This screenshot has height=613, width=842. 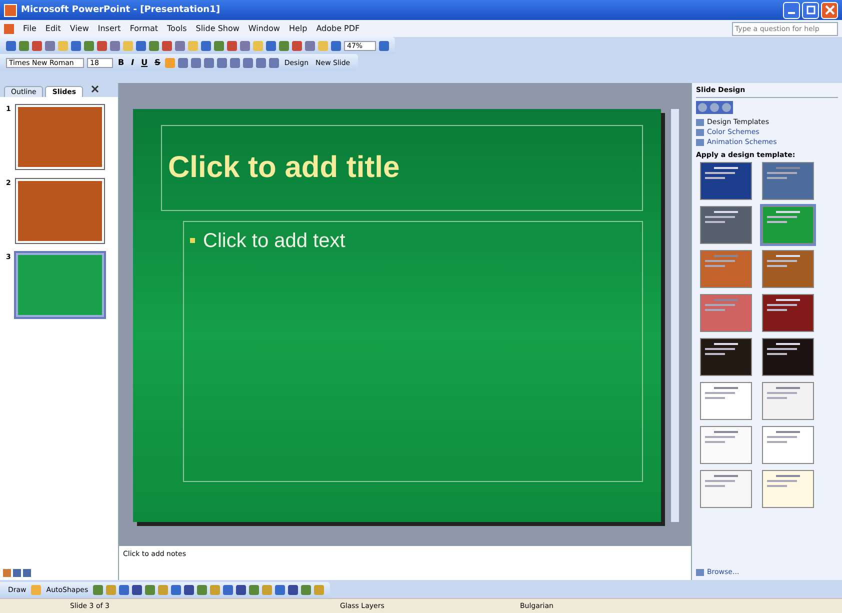 I want to click on menu-item: Help, so click(x=298, y=28).